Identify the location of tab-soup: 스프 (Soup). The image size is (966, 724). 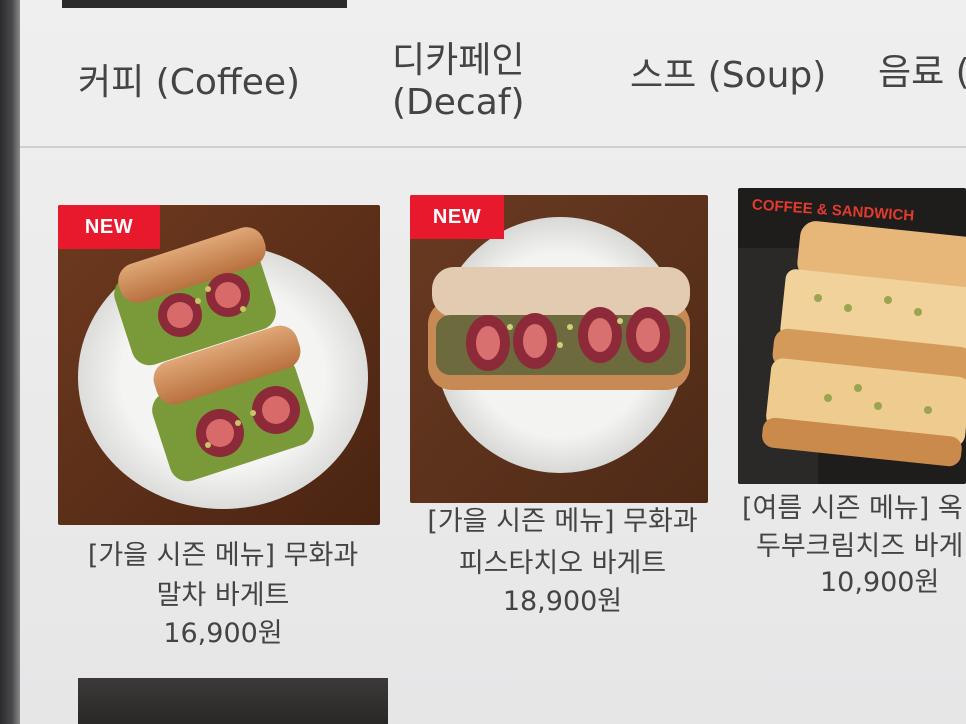
(728, 76).